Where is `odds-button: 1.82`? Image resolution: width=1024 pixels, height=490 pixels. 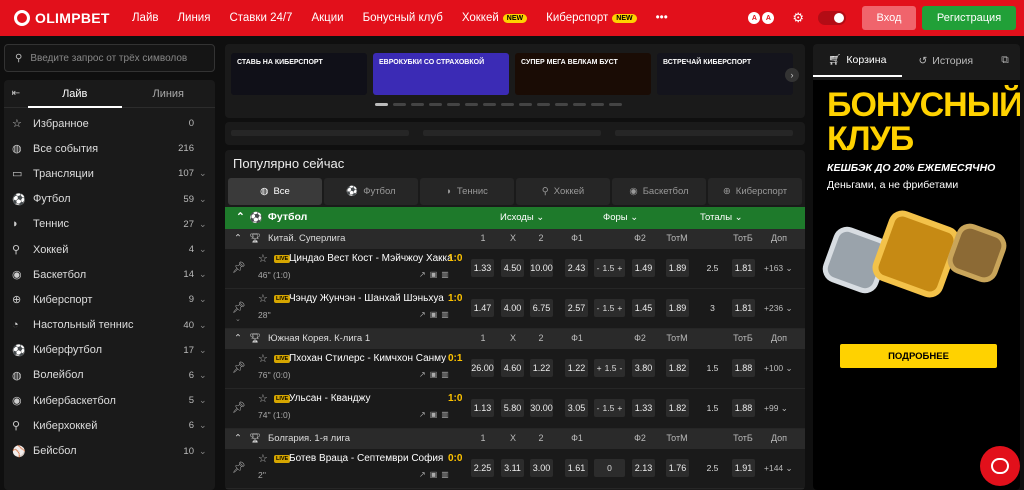
odds-button: 1.82 is located at coordinates (677, 368).